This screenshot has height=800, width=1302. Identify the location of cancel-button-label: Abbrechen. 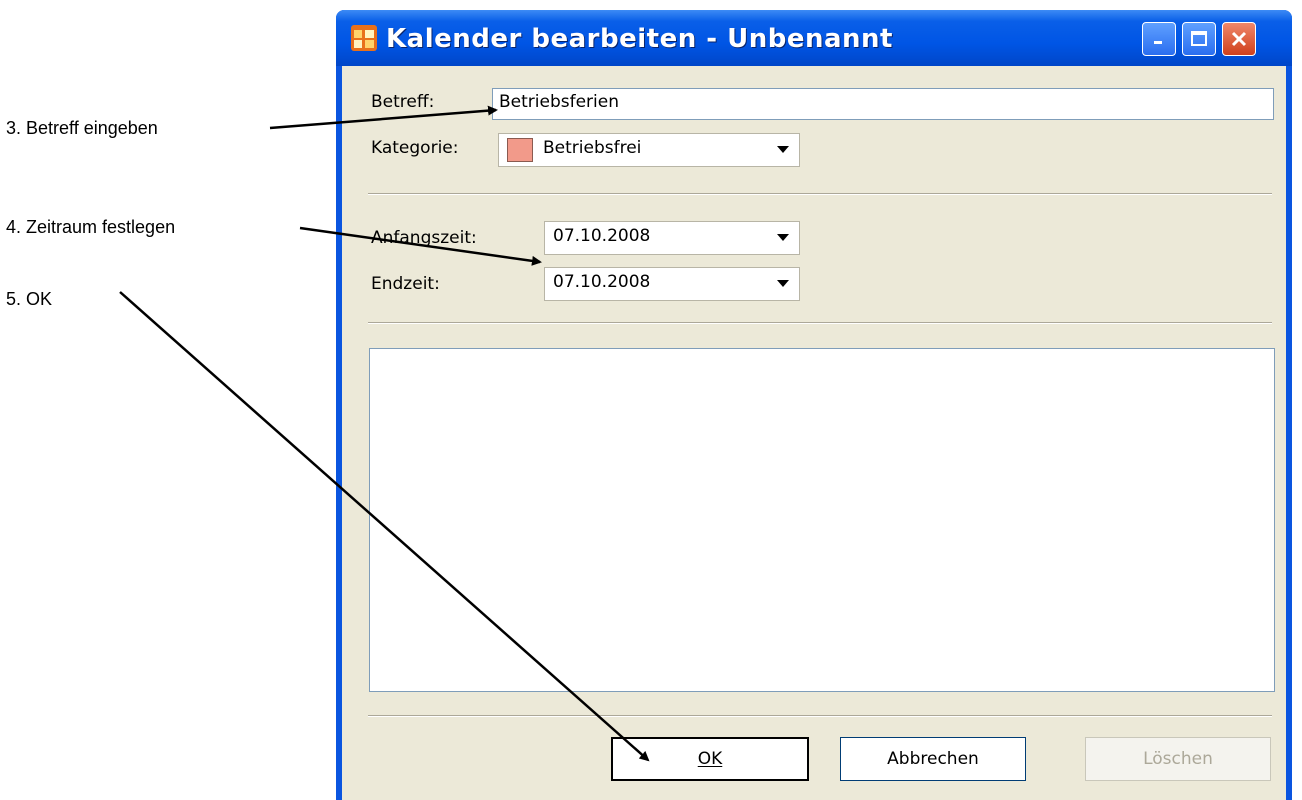
(933, 759).